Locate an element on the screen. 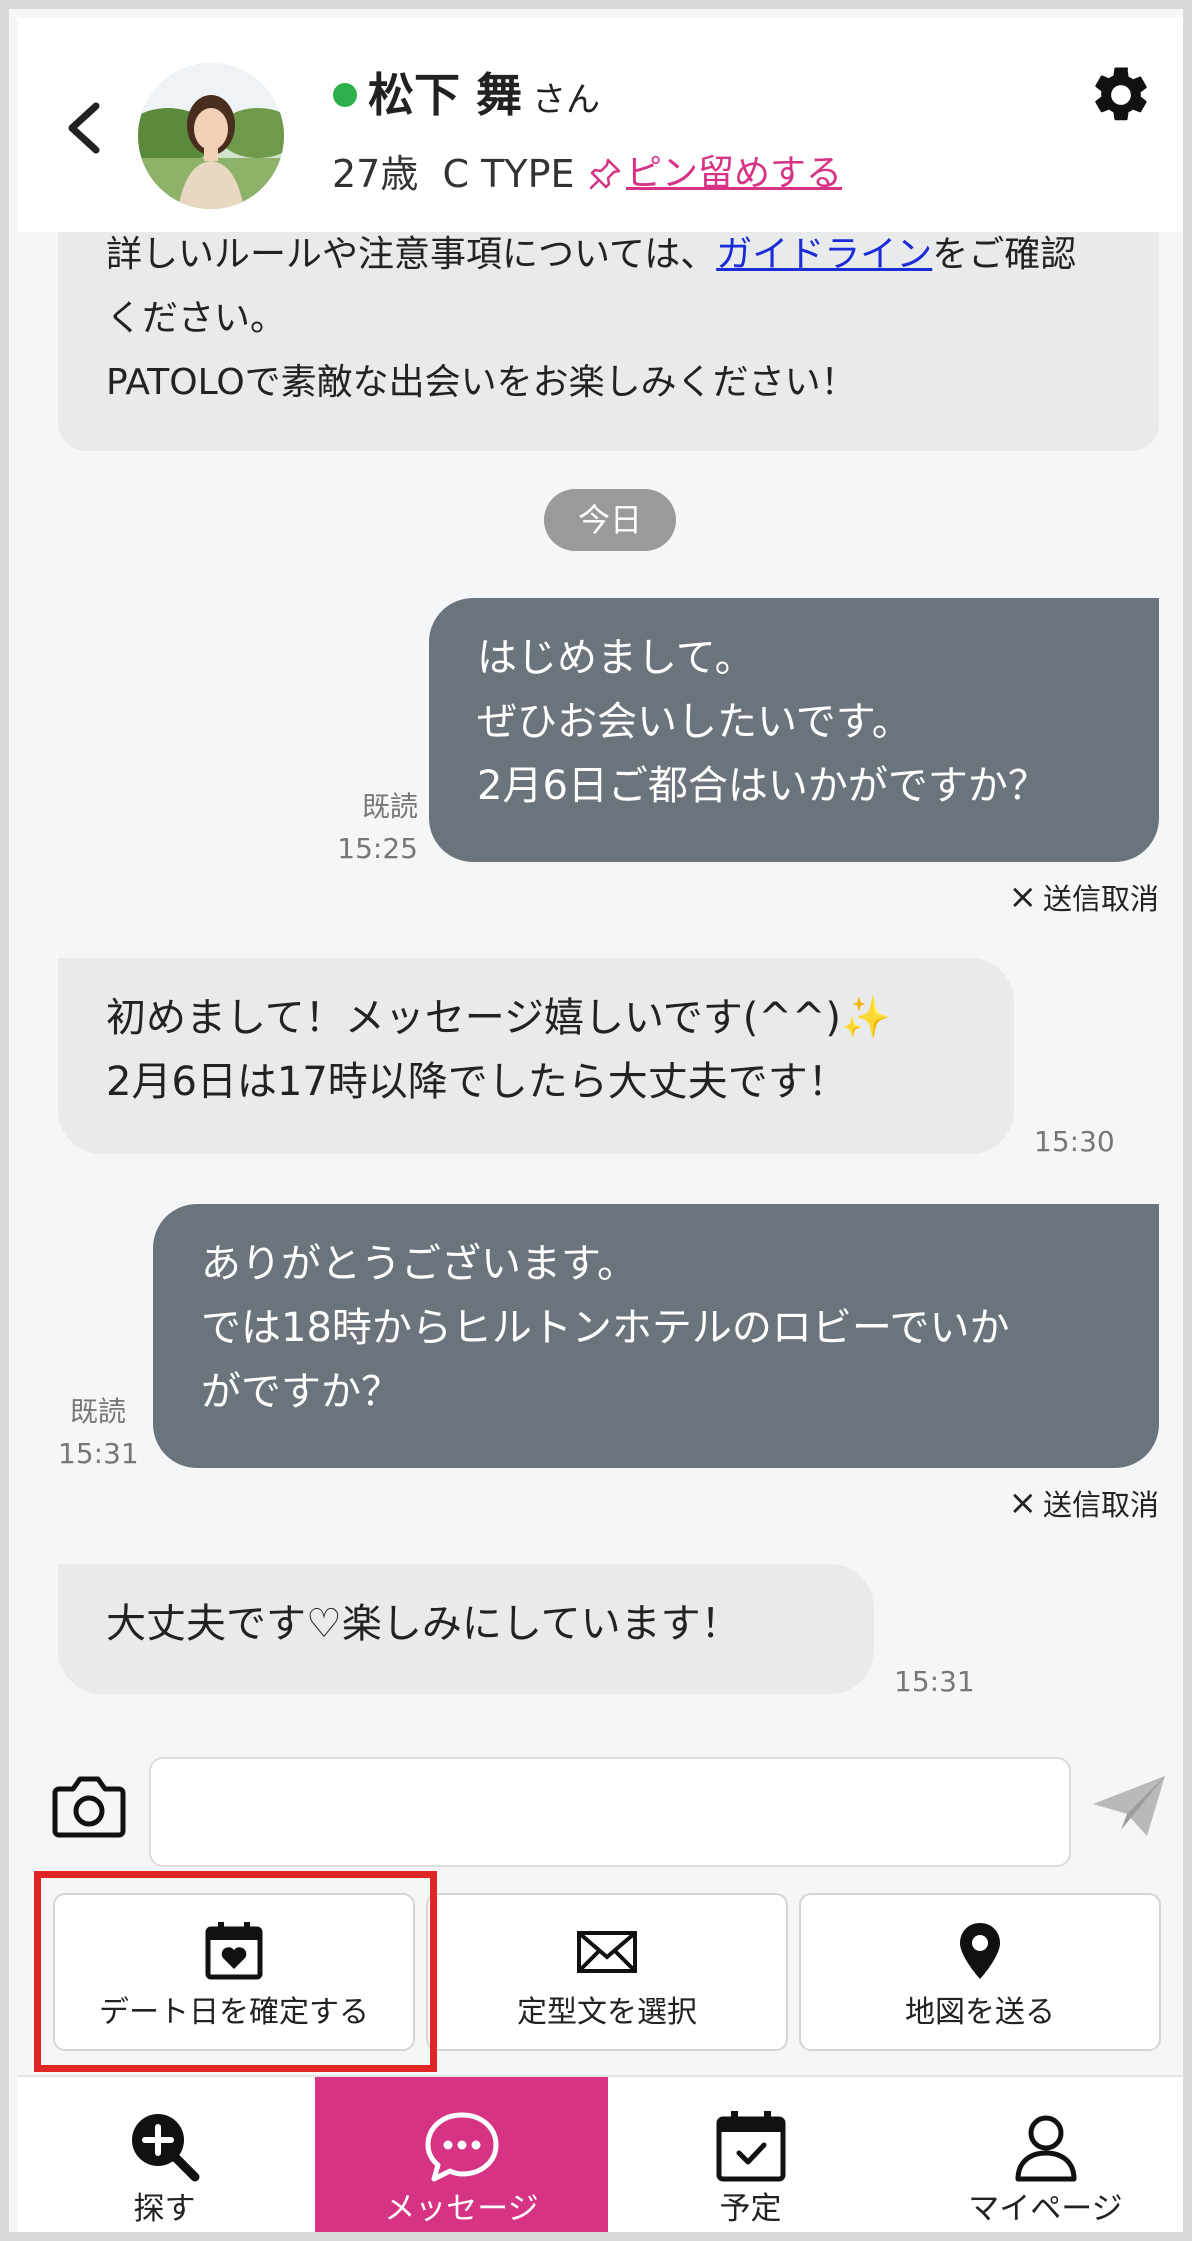  date-separator: 今日 is located at coordinates (610, 520).